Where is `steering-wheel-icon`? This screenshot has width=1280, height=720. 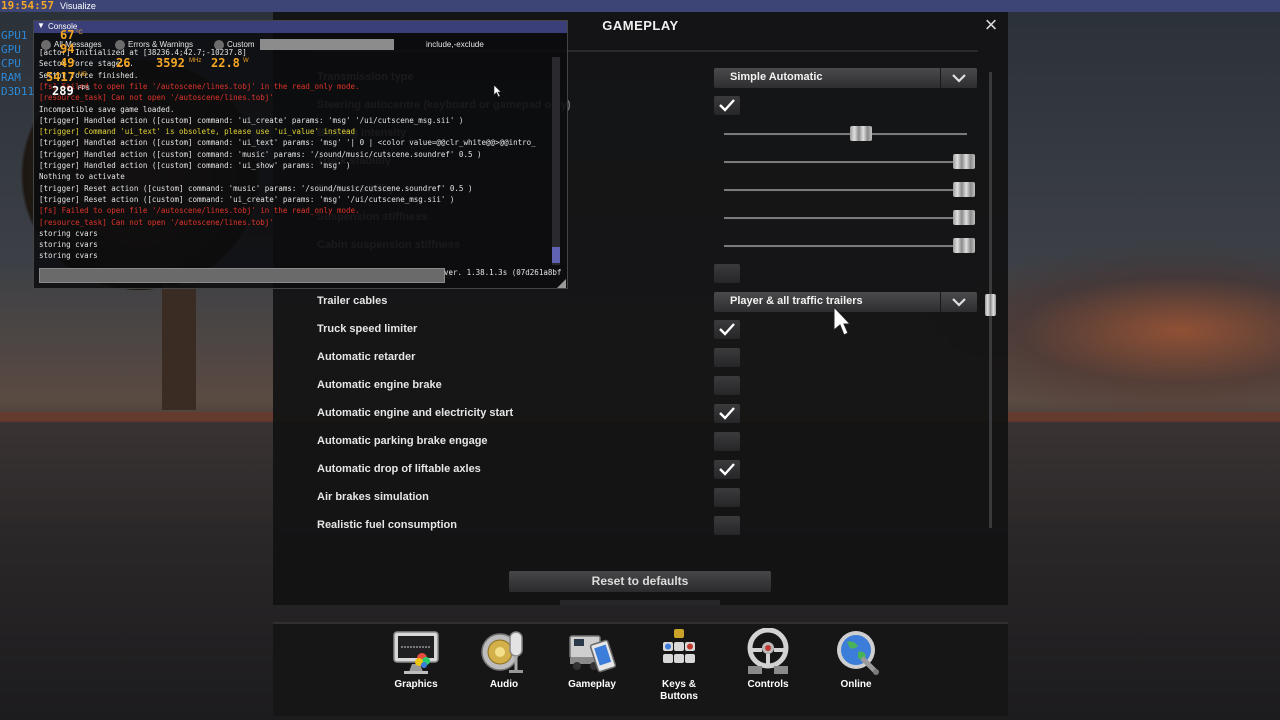 steering-wheel-icon is located at coordinates (768, 651).